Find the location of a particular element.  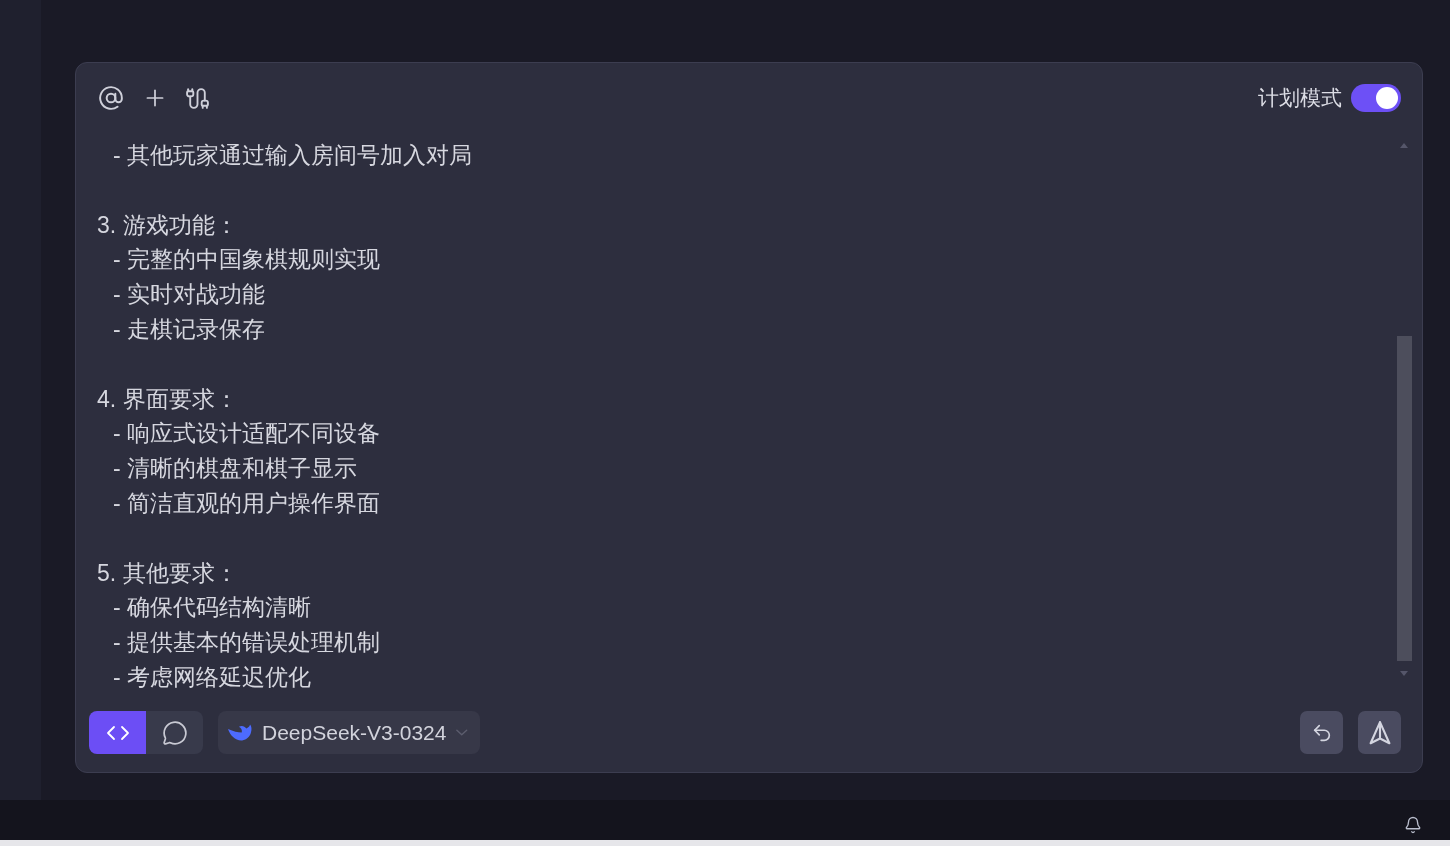

chat-bubble-icon is located at coordinates (174, 732).